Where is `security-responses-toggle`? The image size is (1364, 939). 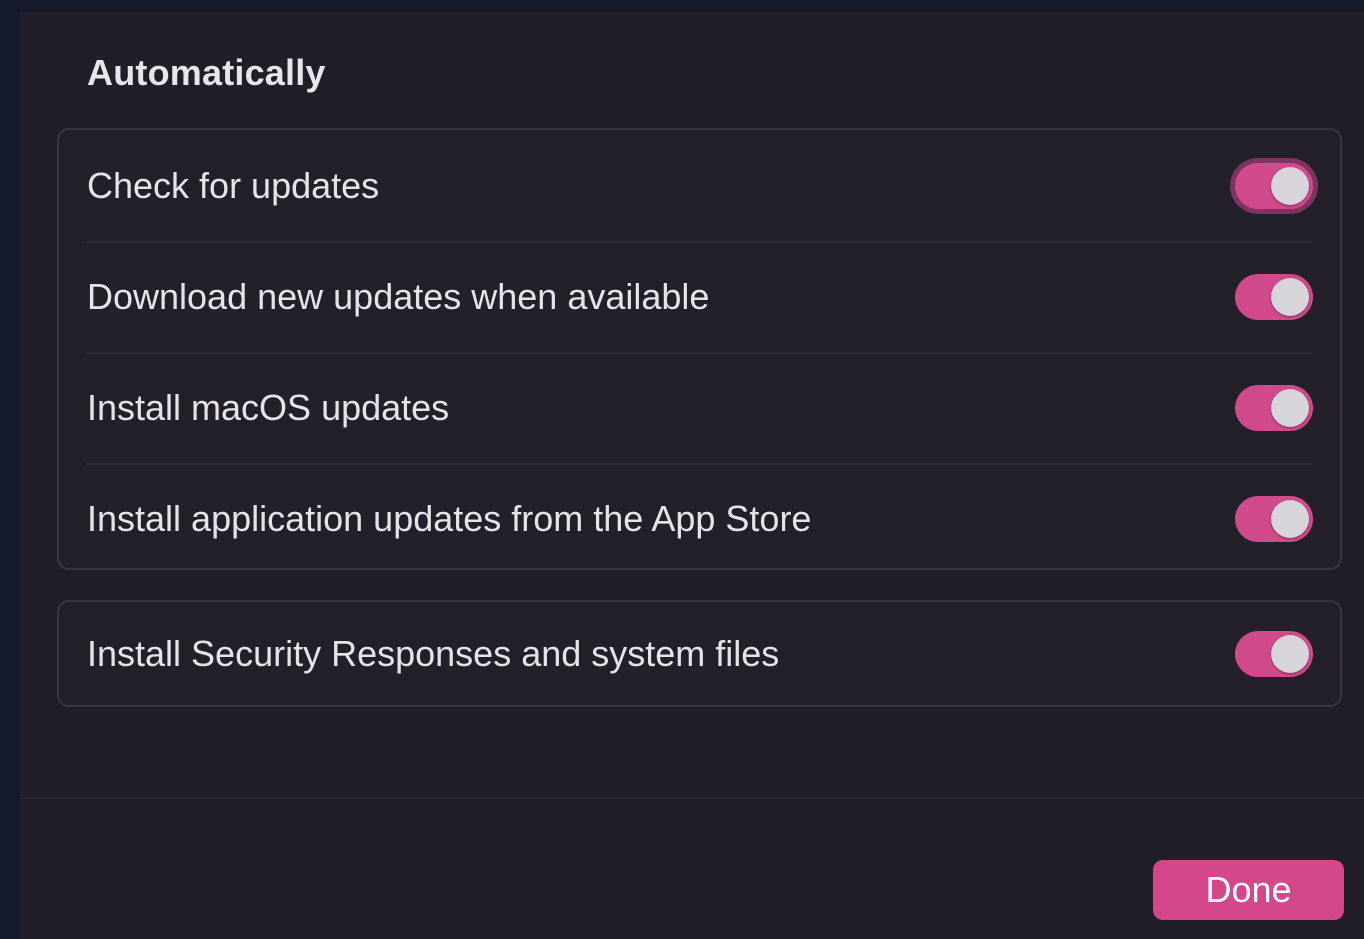 security-responses-toggle is located at coordinates (1274, 653).